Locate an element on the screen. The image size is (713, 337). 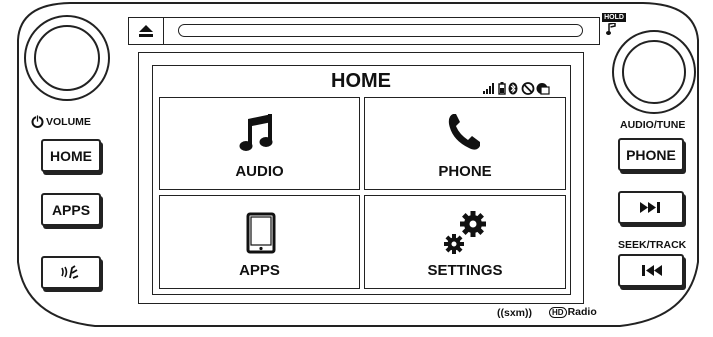
audio-tile: AUDIO is located at coordinates (259, 143).